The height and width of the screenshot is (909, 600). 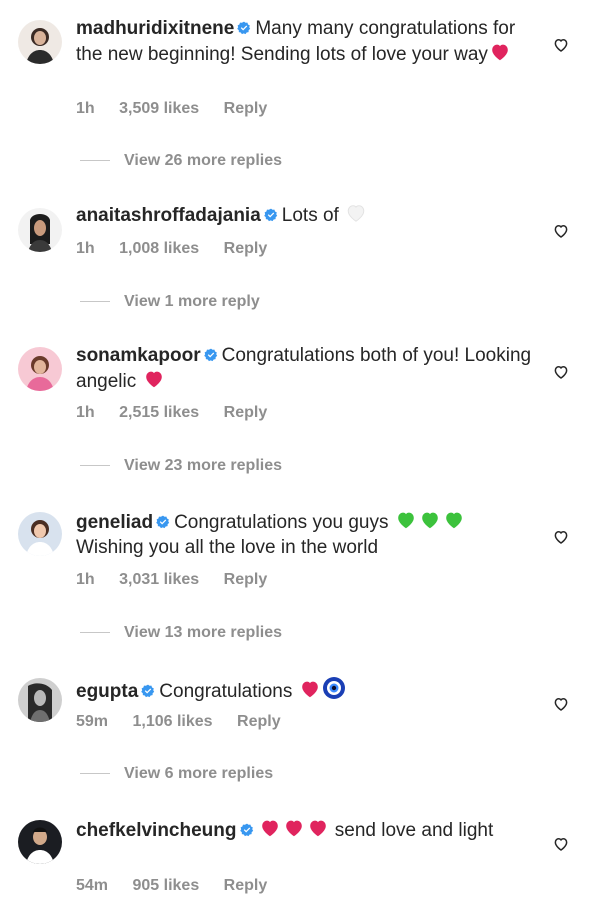 What do you see at coordinates (310, 215) in the screenshot?
I see `comment-body: Lots of` at bounding box center [310, 215].